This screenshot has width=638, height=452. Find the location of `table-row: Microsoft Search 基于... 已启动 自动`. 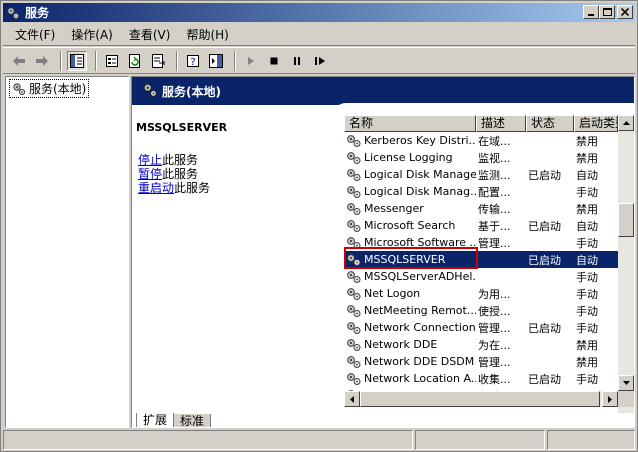

table-row: Microsoft Search 基于... 已启动 自动 is located at coordinates (481, 225).